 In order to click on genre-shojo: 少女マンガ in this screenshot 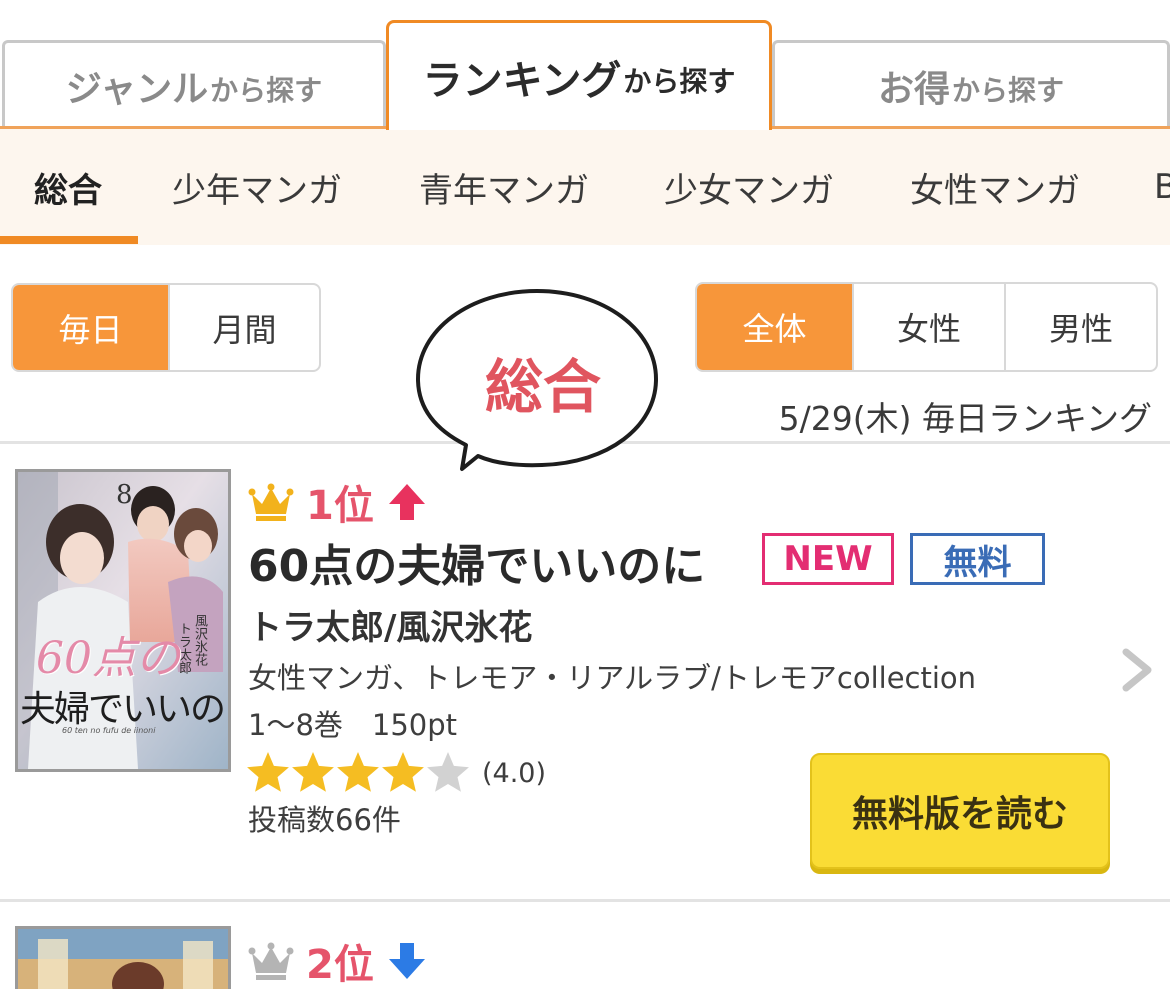, I will do `click(749, 187)`.